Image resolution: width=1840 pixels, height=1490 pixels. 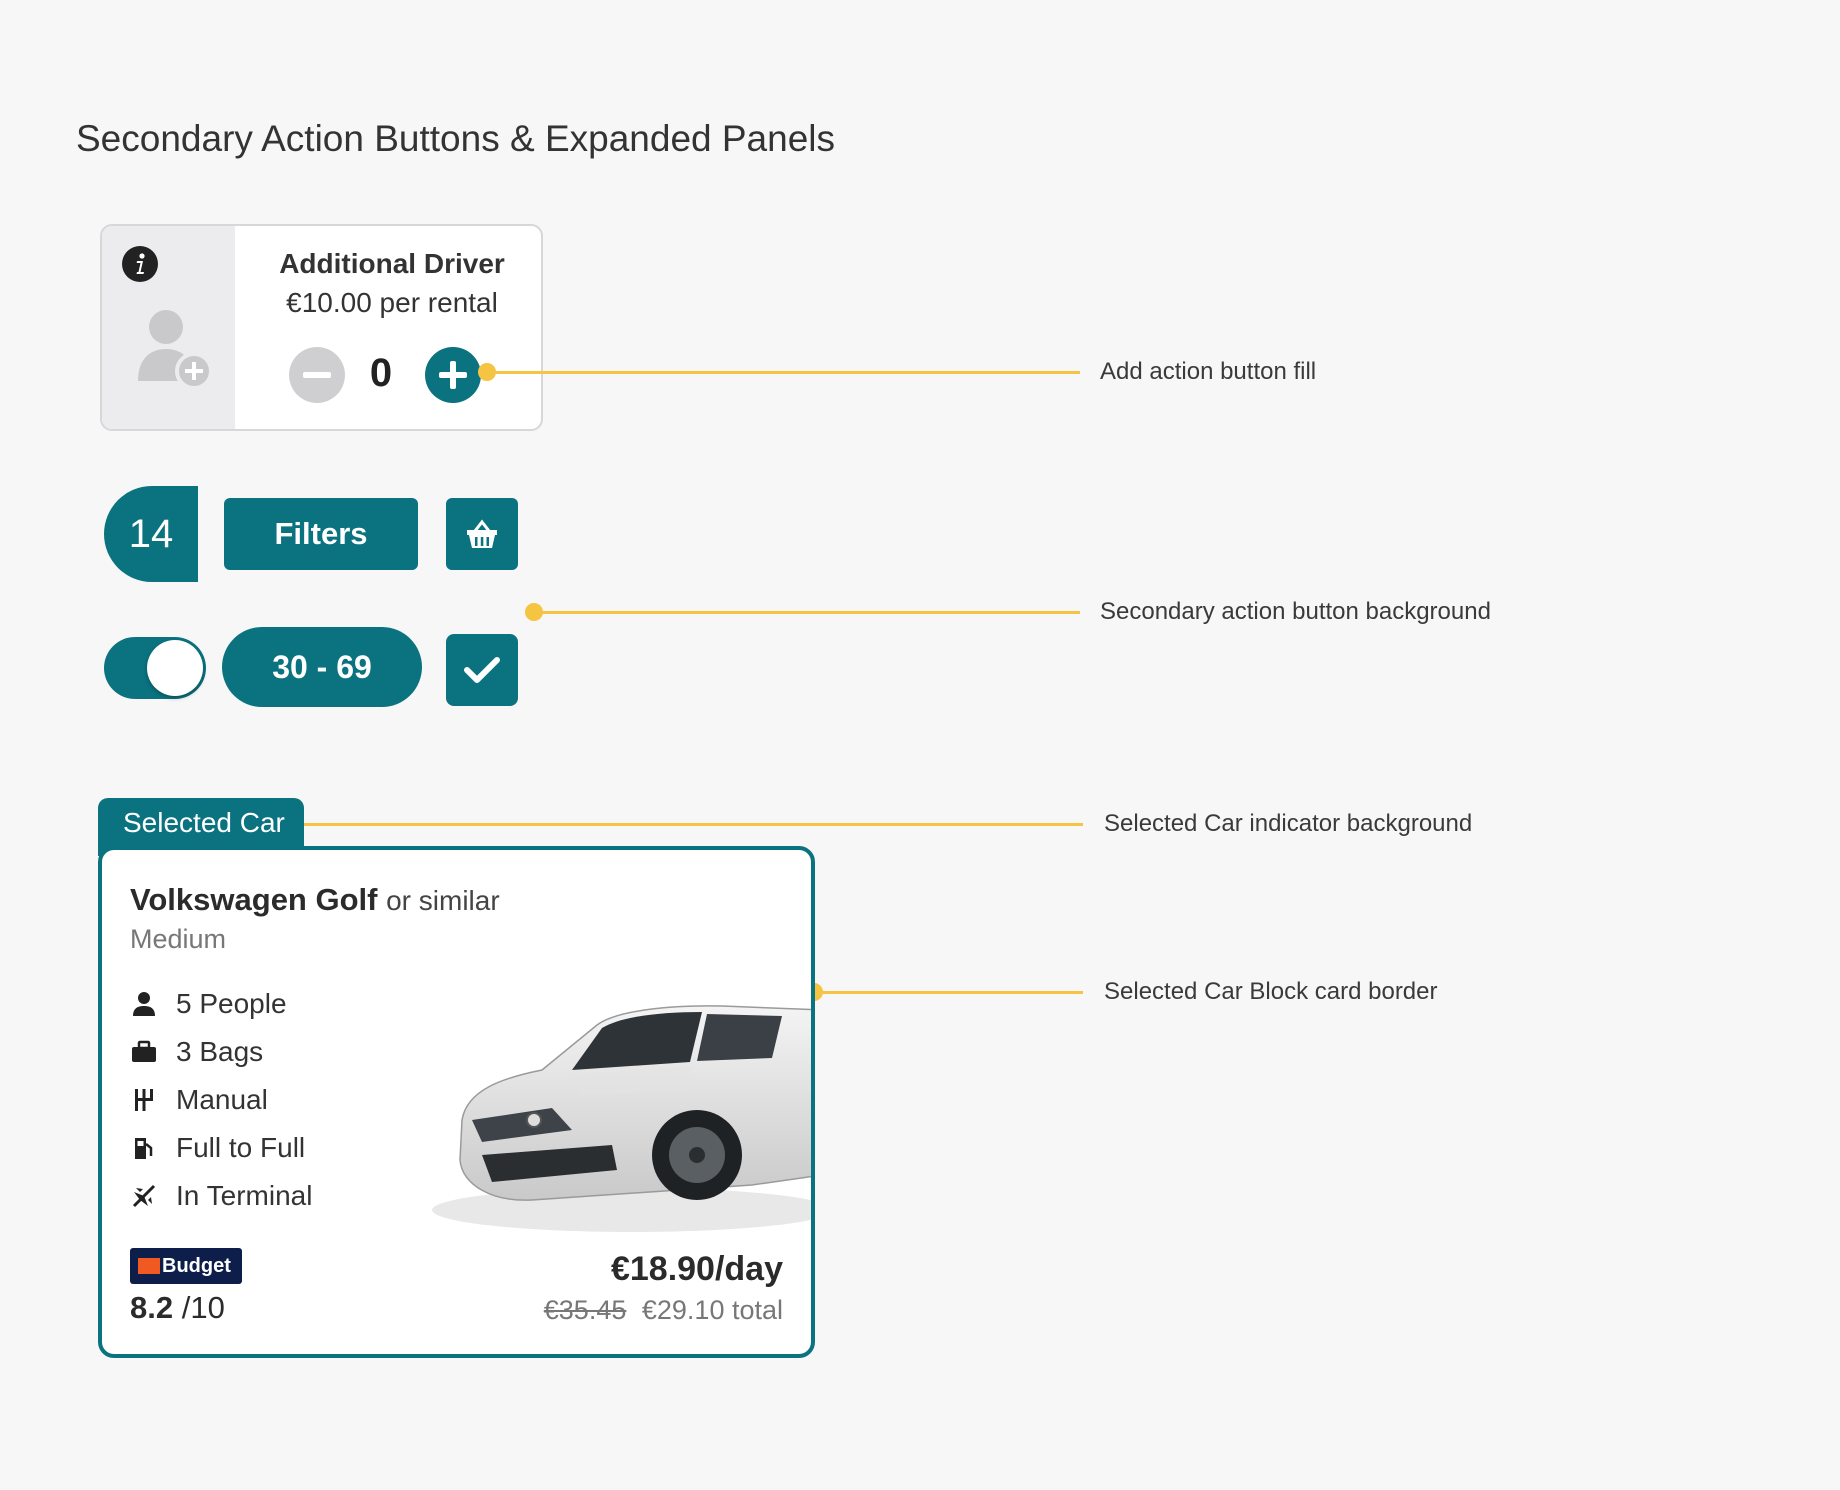 What do you see at coordinates (144, 1004) in the screenshot?
I see `person-icon` at bounding box center [144, 1004].